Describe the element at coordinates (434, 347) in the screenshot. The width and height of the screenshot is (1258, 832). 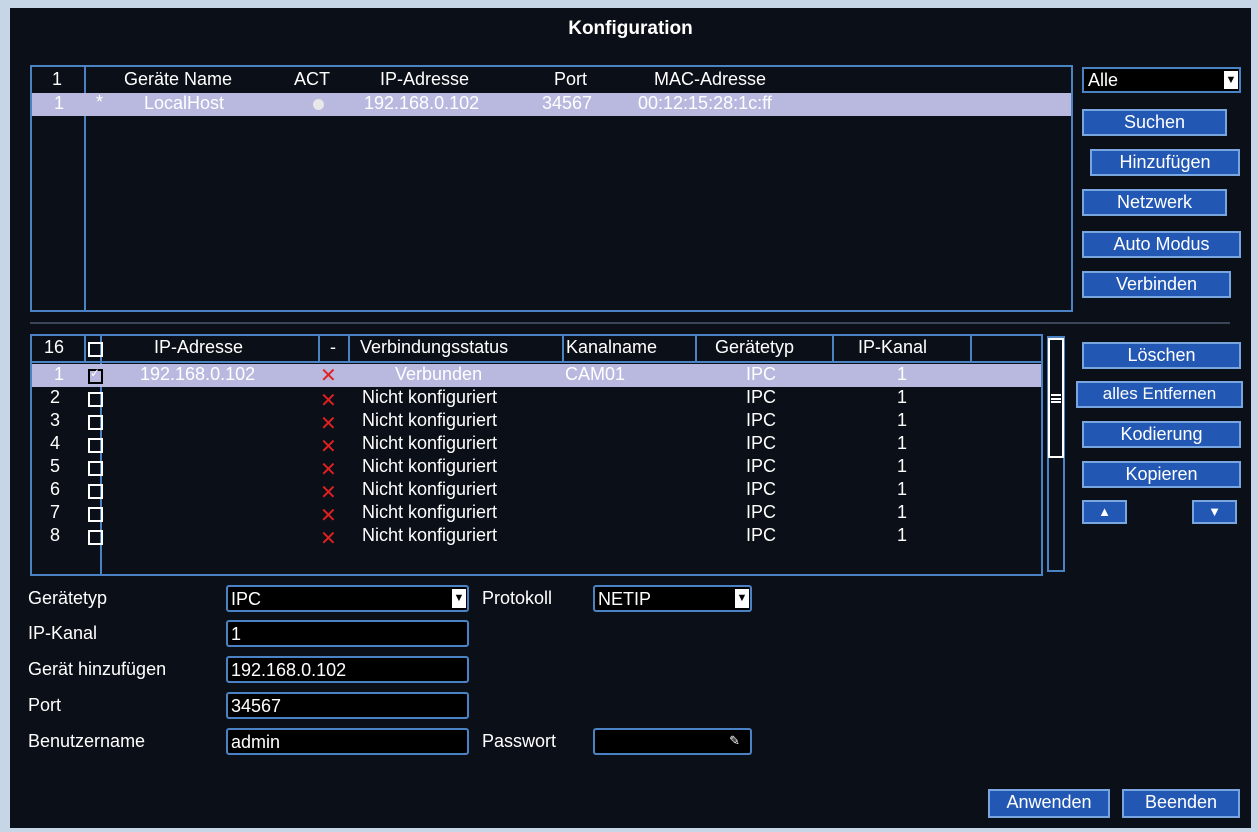
I see `channel-header-status: Verbindungsstatus` at that location.